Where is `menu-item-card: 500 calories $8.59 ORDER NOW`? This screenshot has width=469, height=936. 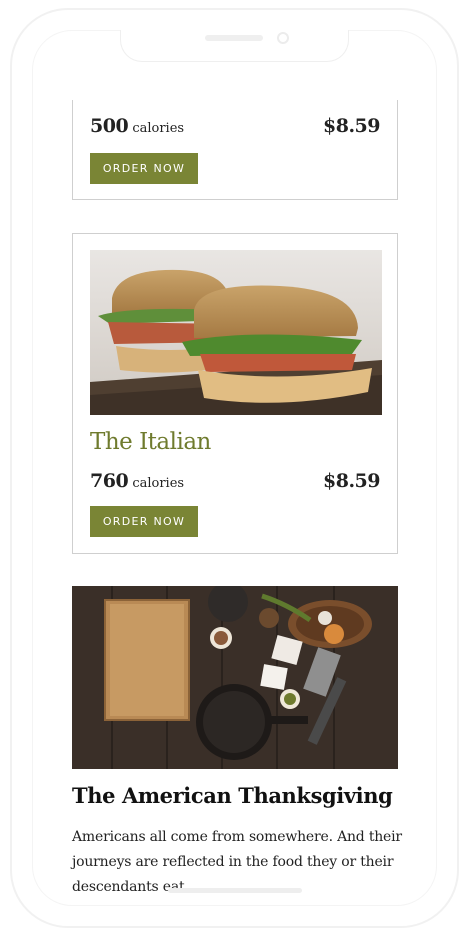 menu-item-card: 500 calories $8.59 ORDER NOW is located at coordinates (235, 150).